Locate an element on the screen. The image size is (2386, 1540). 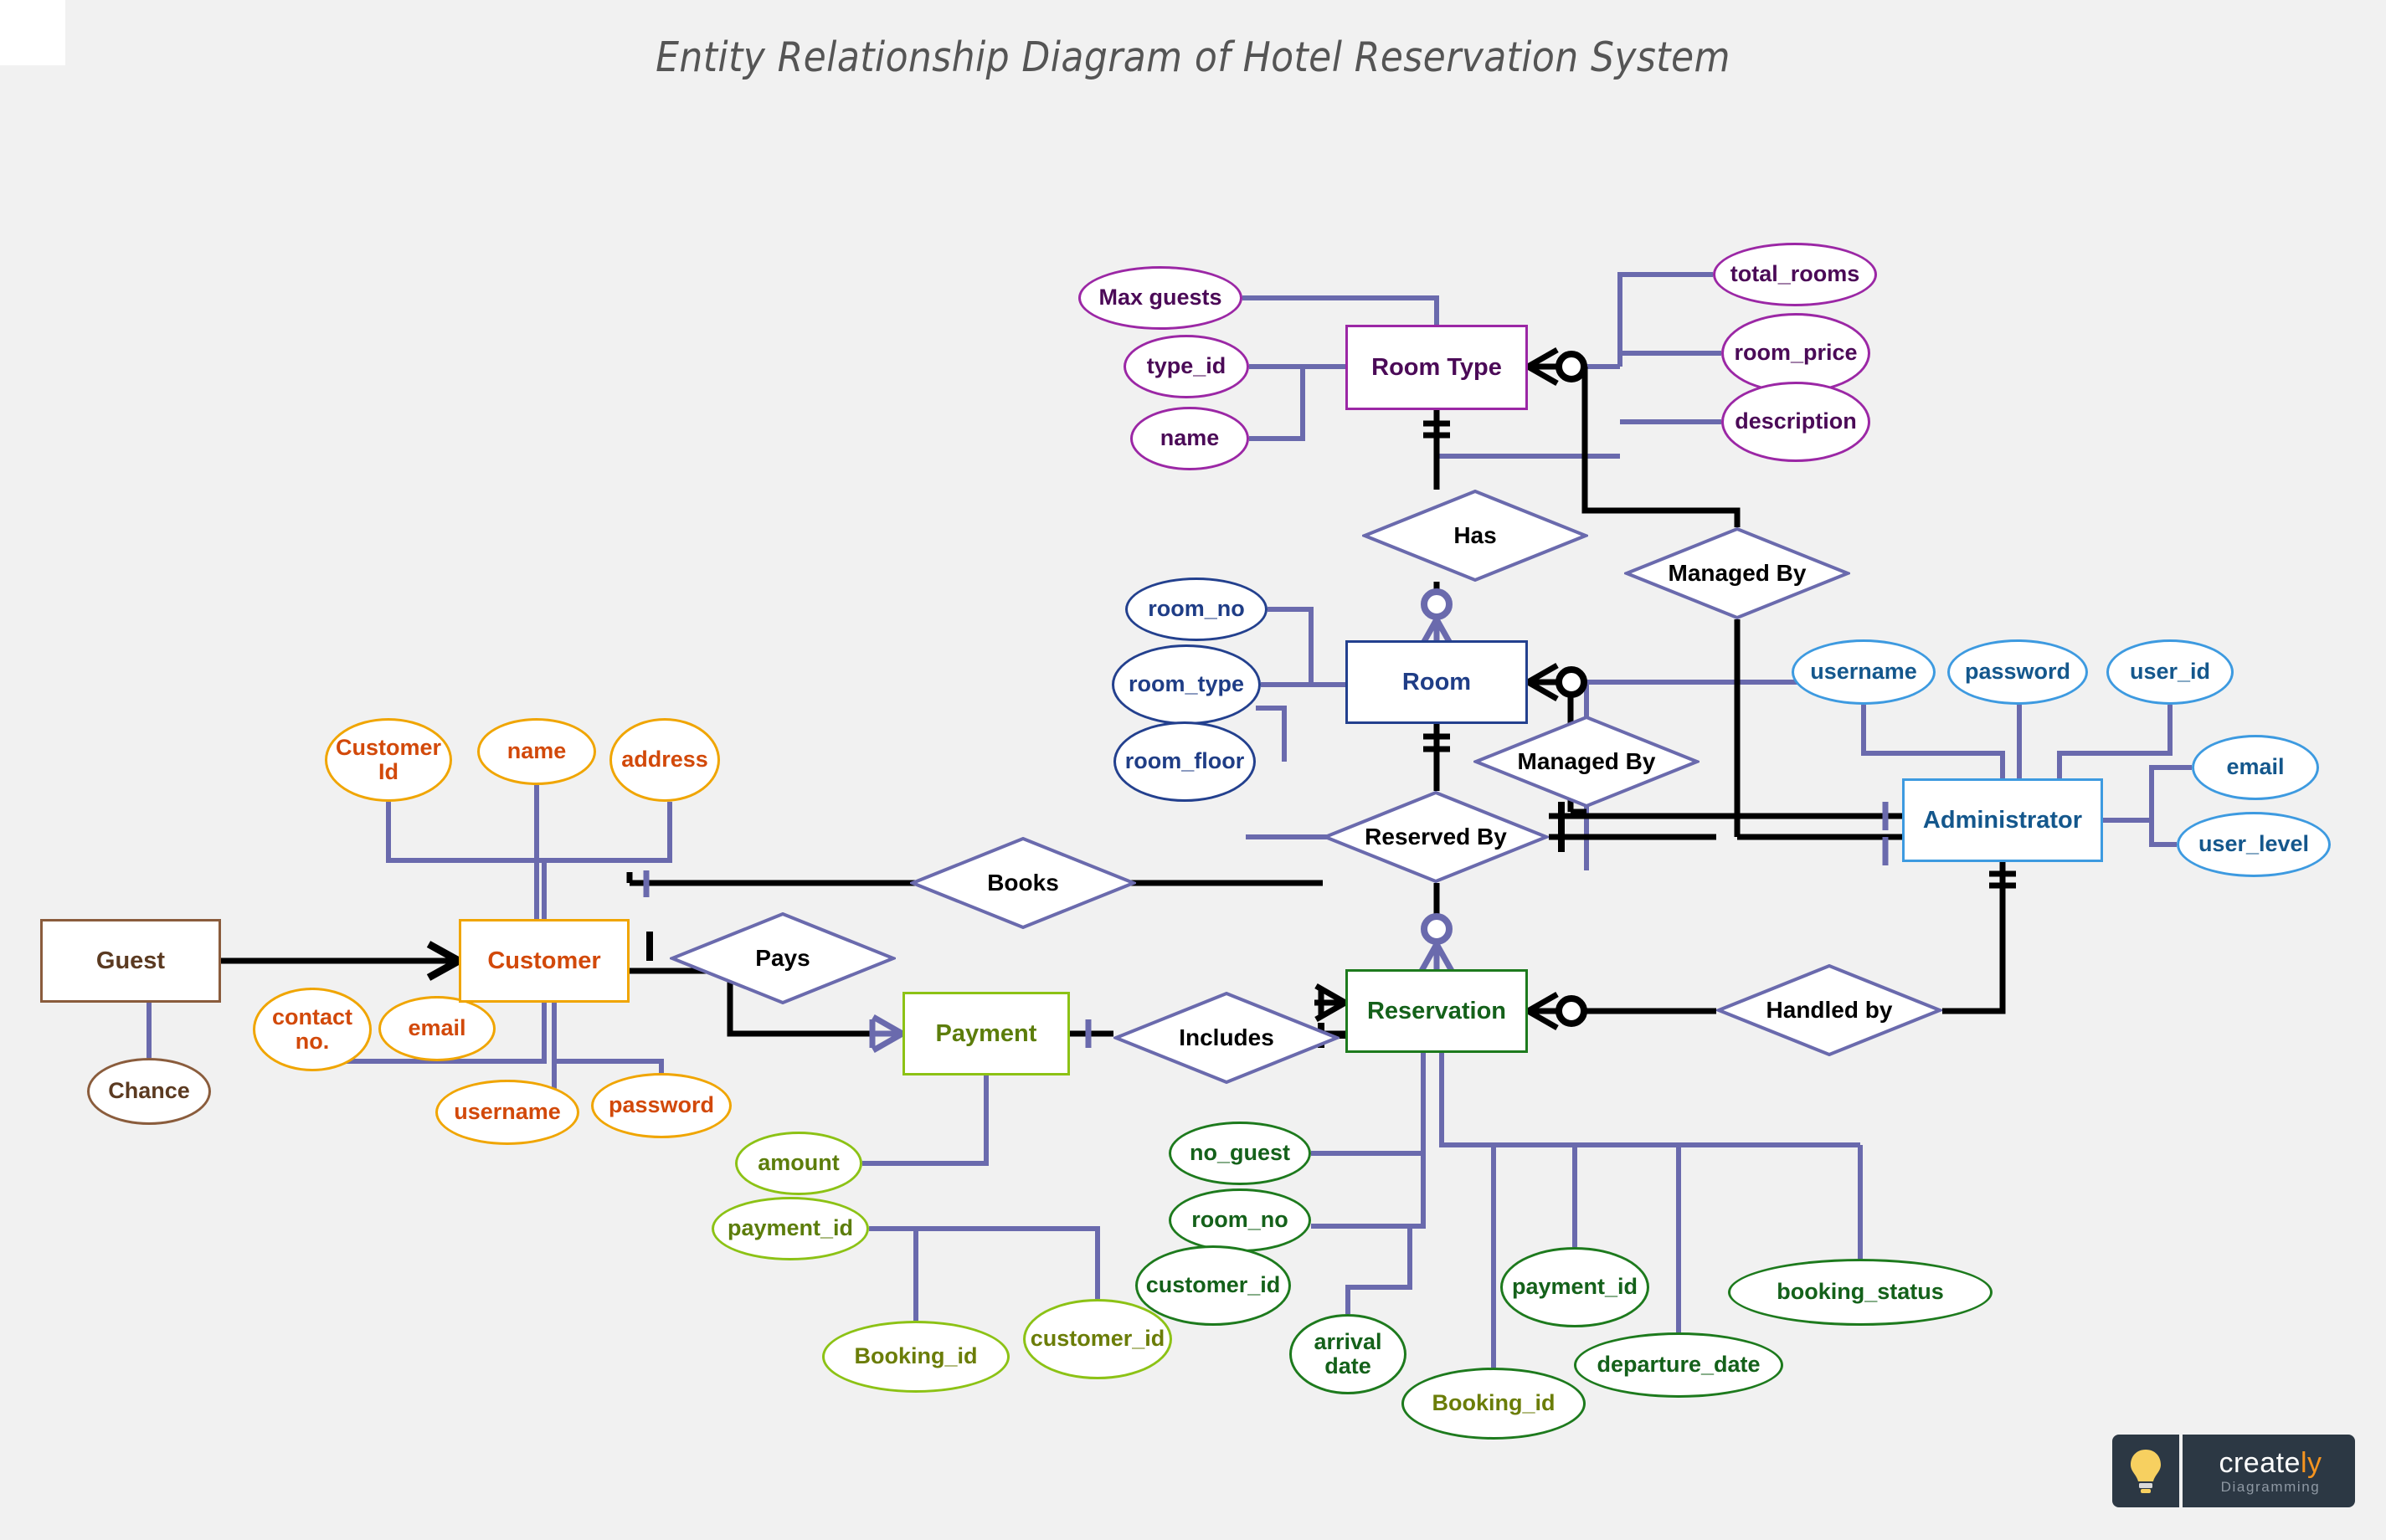
logo-name-accent: ly is located at coordinates (2311, 1462).